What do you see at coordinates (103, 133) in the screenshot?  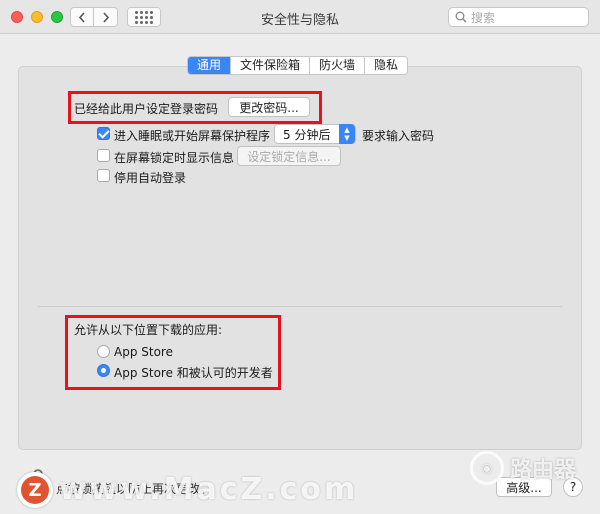 I see `require-password-checkbox` at bounding box center [103, 133].